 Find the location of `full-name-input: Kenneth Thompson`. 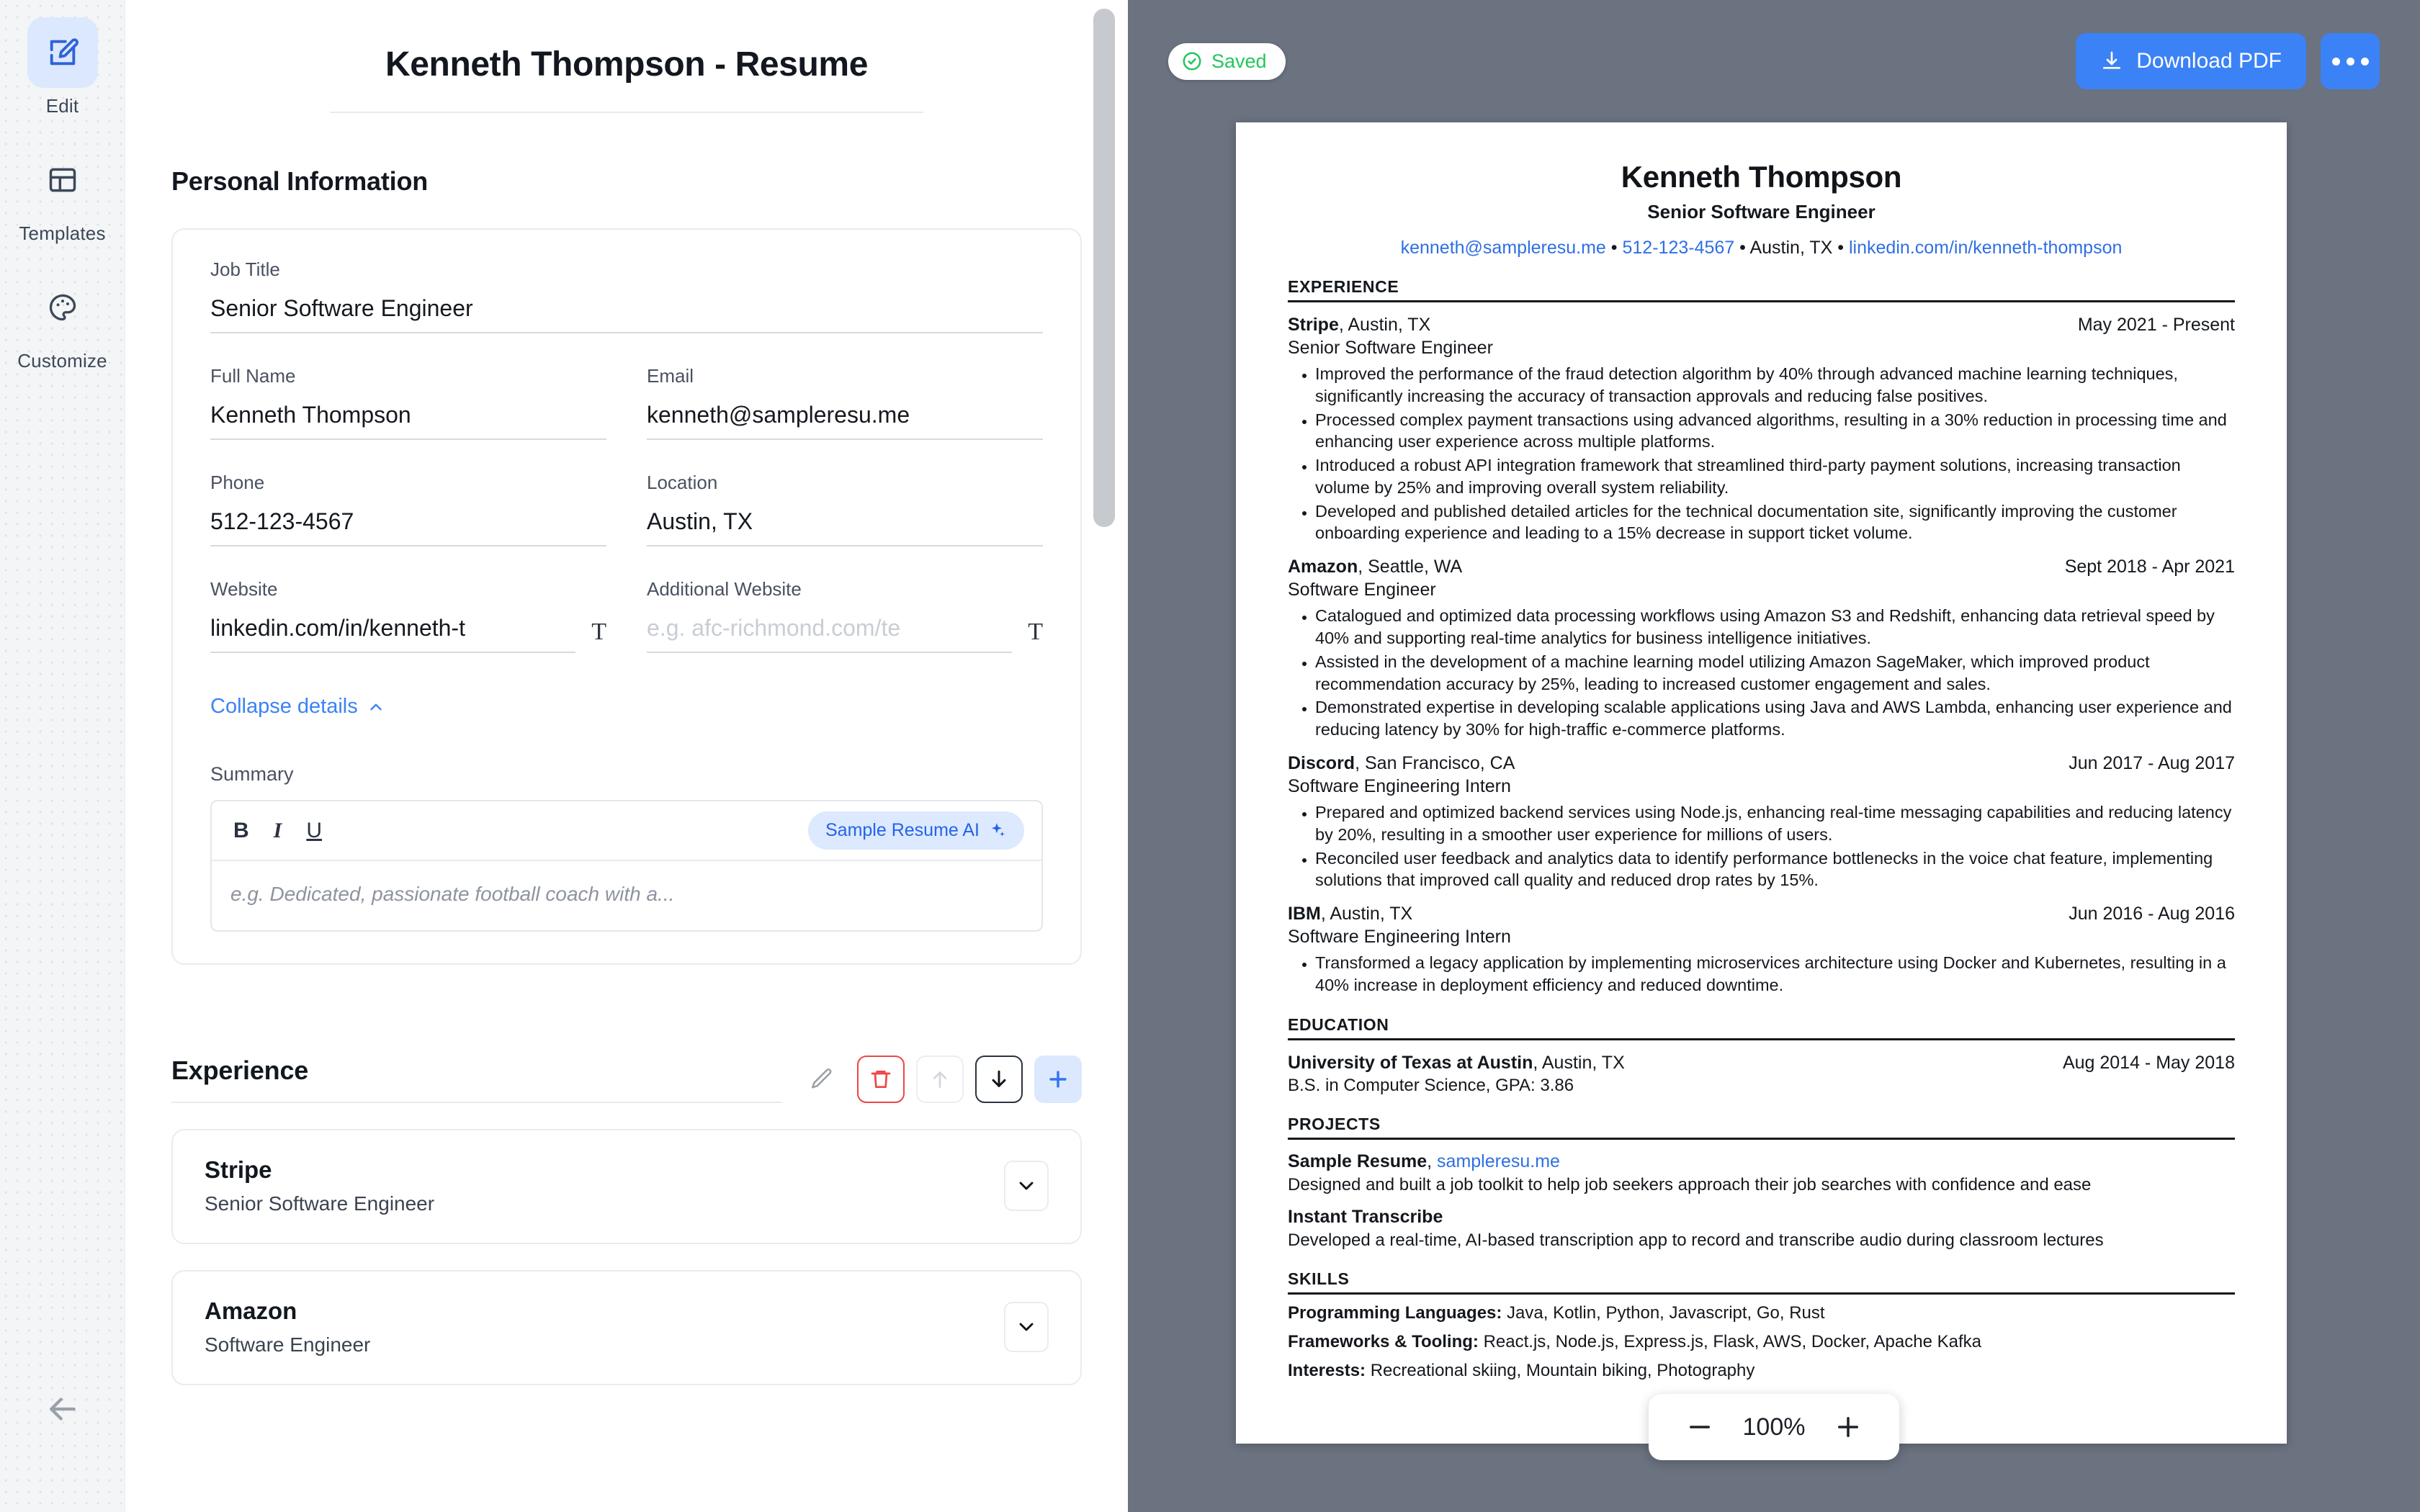

full-name-input: Kenneth Thompson is located at coordinates (408, 421).